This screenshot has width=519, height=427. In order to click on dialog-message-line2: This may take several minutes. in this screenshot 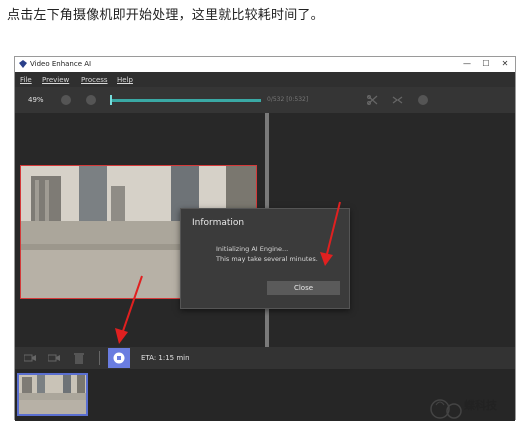, I will do `click(267, 259)`.